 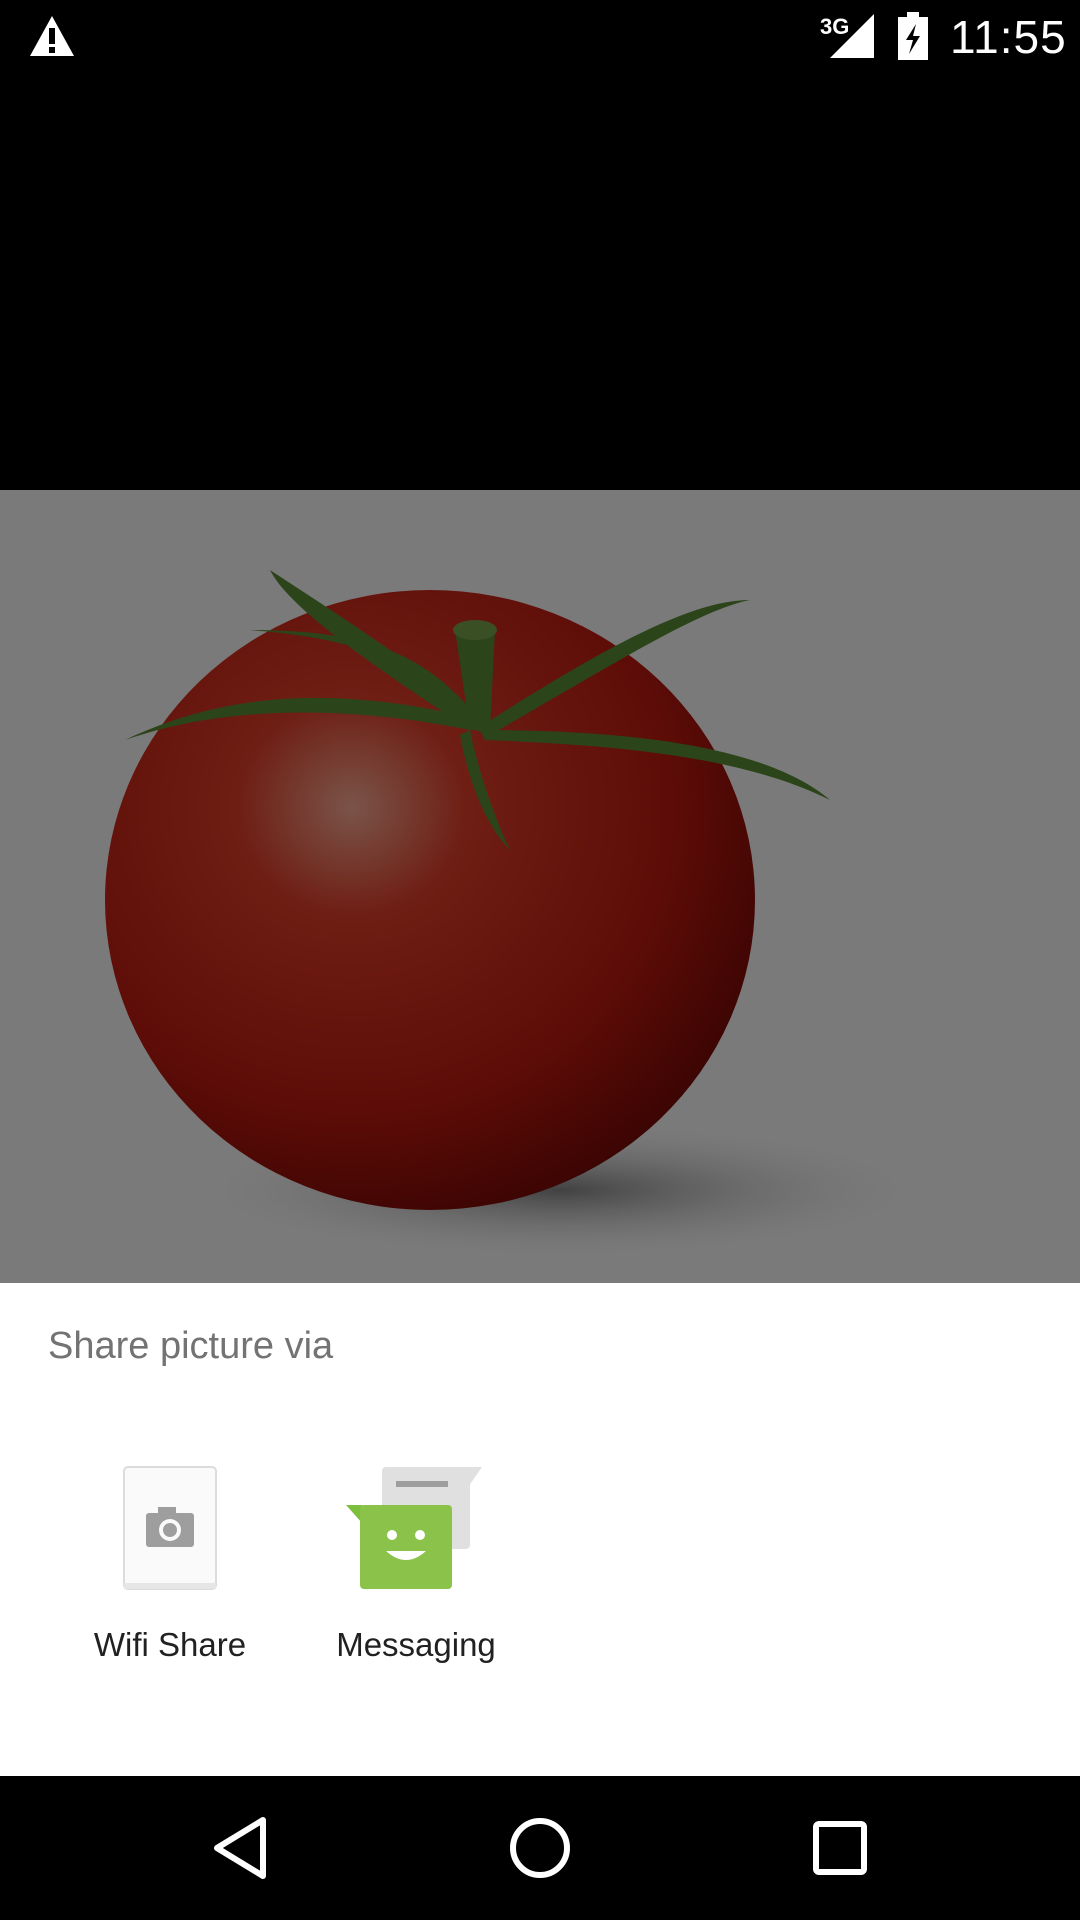 I want to click on share-target-messaging: Messaging, so click(x=416, y=1583).